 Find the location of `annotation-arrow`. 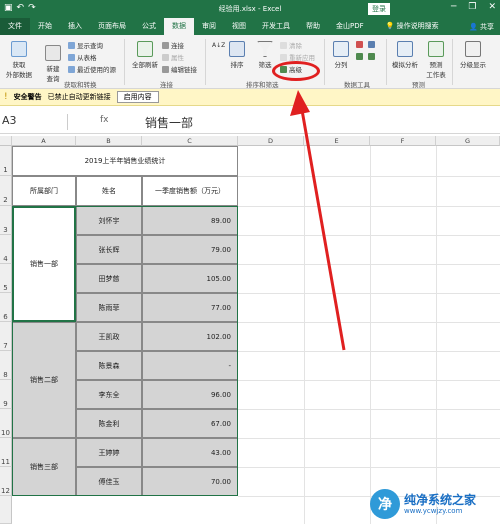

annotation-arrow is located at coordinates (318, 220).